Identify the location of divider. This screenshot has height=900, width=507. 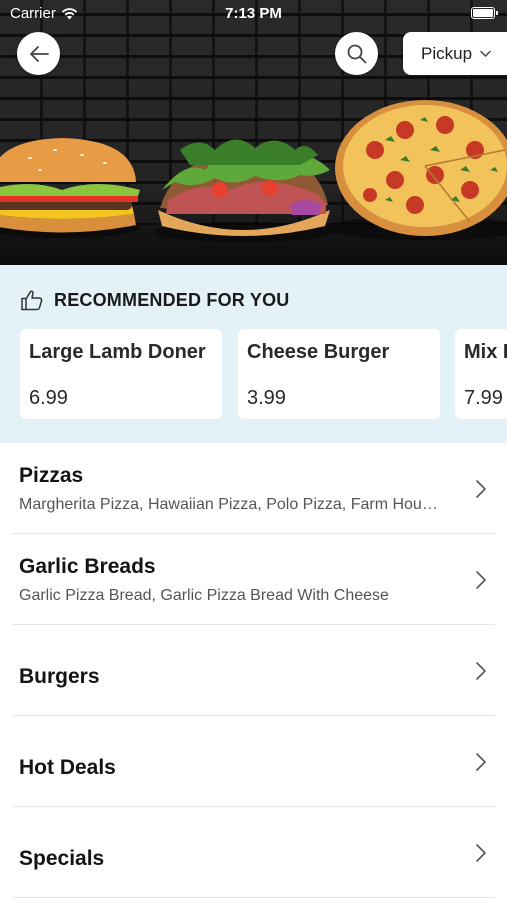
(253, 897).